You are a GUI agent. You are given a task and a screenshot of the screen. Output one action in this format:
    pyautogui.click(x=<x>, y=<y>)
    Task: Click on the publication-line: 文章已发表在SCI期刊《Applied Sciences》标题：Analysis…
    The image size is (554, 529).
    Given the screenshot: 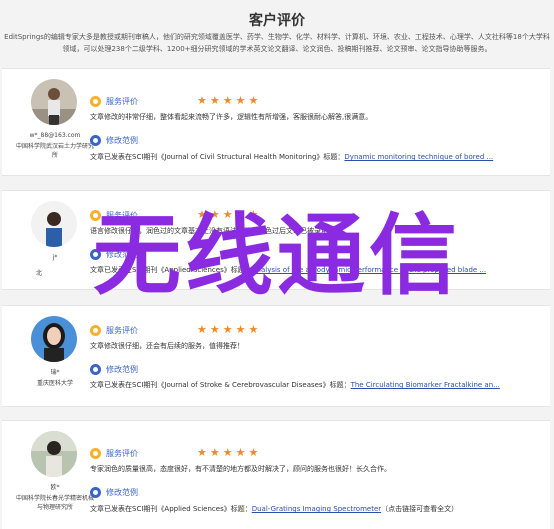 What is the action you would take?
    pyautogui.click(x=288, y=270)
    